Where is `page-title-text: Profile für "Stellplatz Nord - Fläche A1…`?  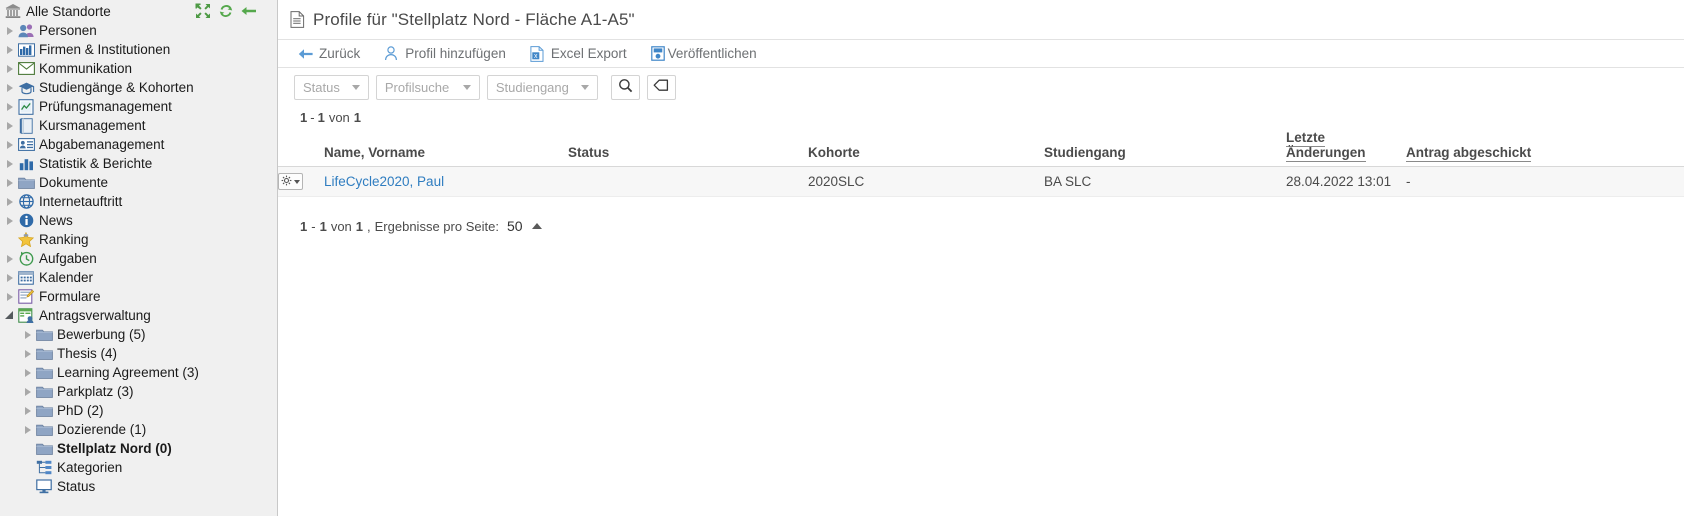
page-title-text: Profile für "Stellplatz Nord - Fläche A1… is located at coordinates (474, 19).